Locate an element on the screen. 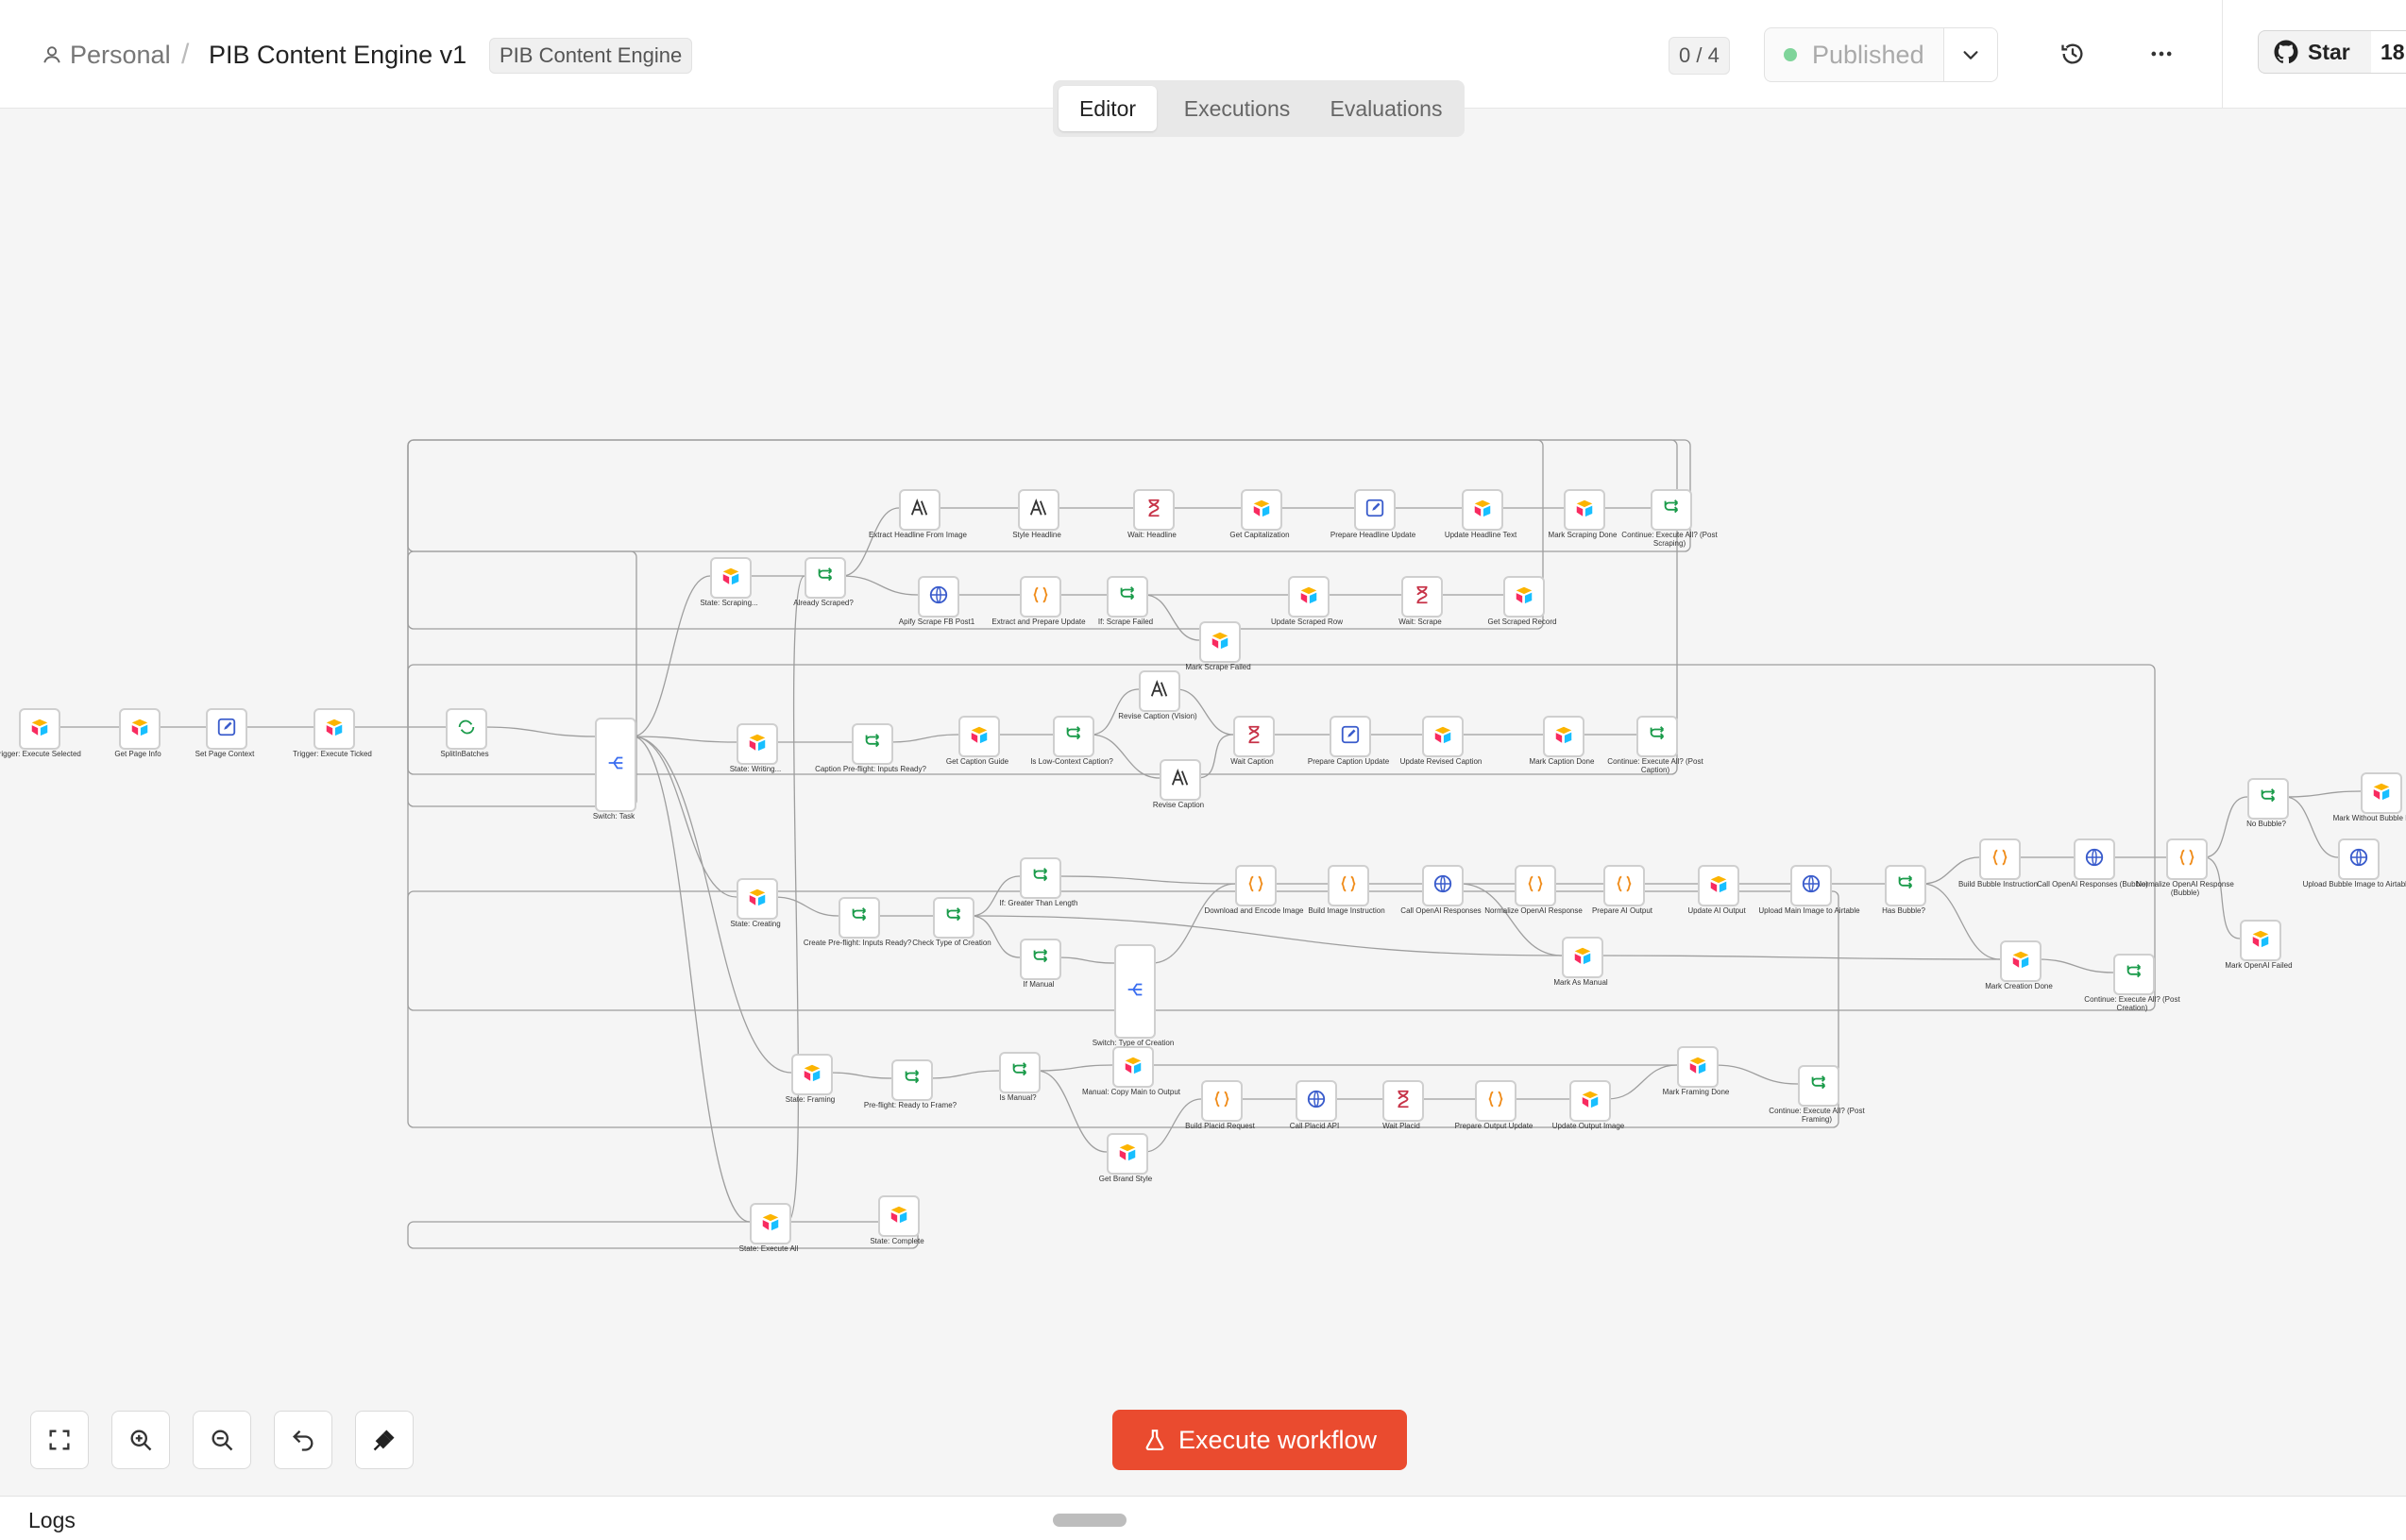 This screenshot has height=1540, width=2406. node-is-low-context is located at coordinates (1073, 736).